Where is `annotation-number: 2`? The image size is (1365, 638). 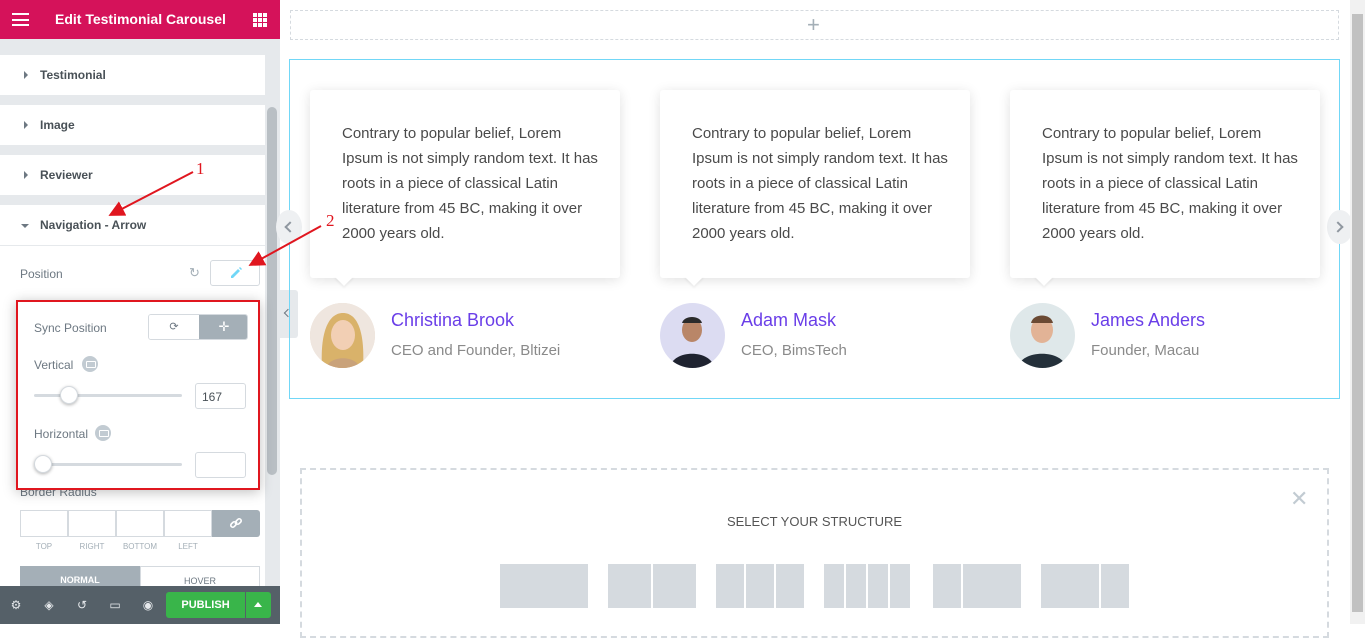 annotation-number: 2 is located at coordinates (330, 220).